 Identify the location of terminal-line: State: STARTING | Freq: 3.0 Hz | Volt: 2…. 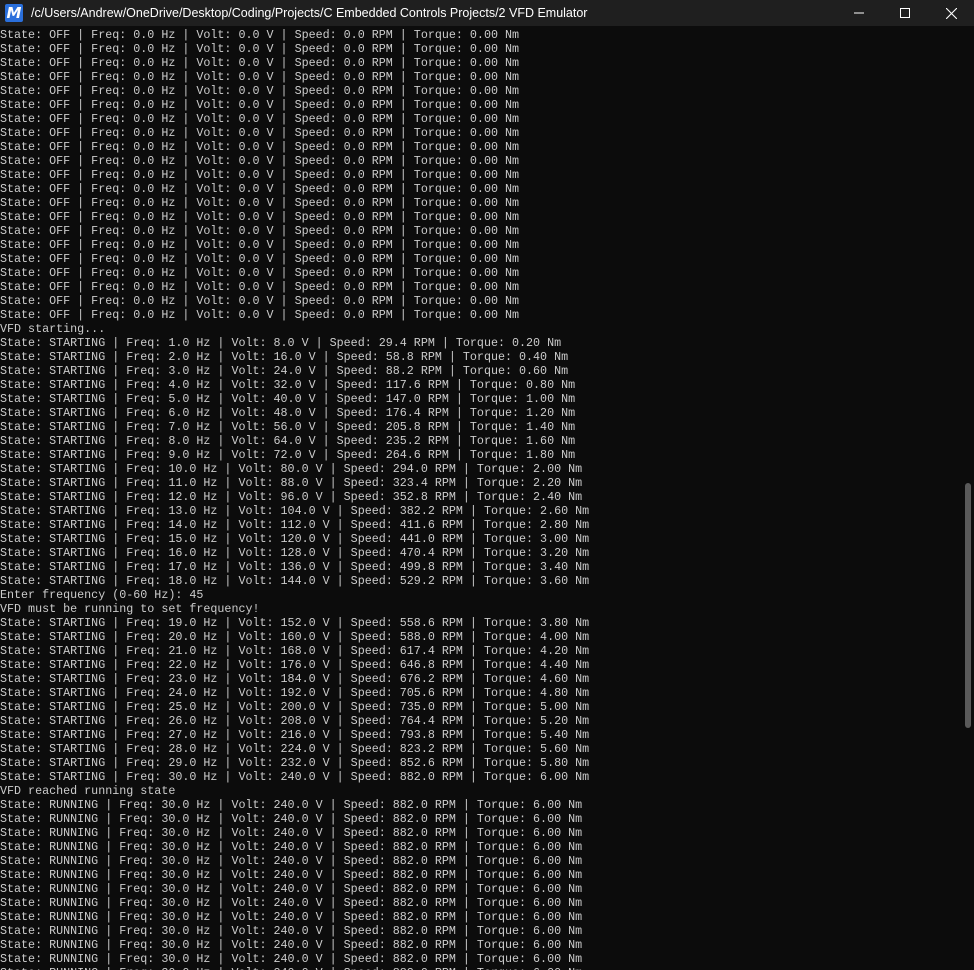
(284, 371).